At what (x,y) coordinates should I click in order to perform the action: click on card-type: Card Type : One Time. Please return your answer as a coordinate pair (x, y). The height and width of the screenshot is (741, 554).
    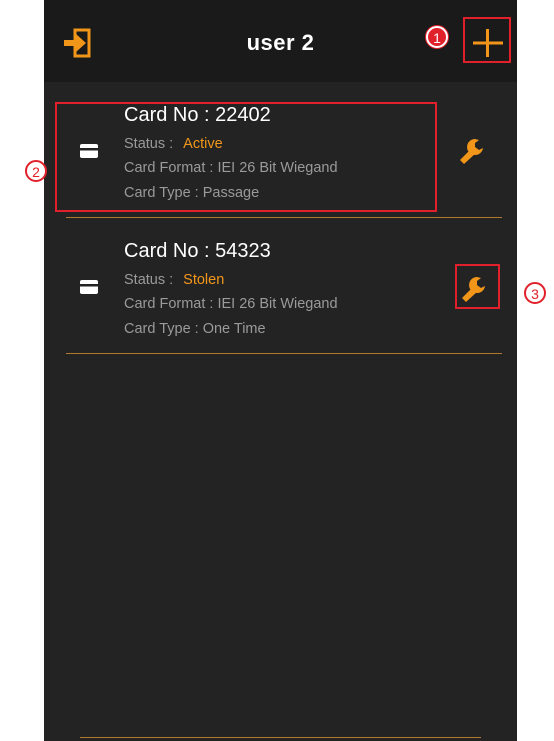
    Looking at the image, I should click on (195, 329).